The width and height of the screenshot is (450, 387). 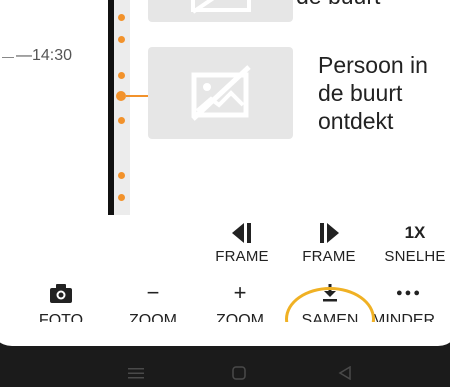 I want to click on back-icon, so click(x=345, y=375).